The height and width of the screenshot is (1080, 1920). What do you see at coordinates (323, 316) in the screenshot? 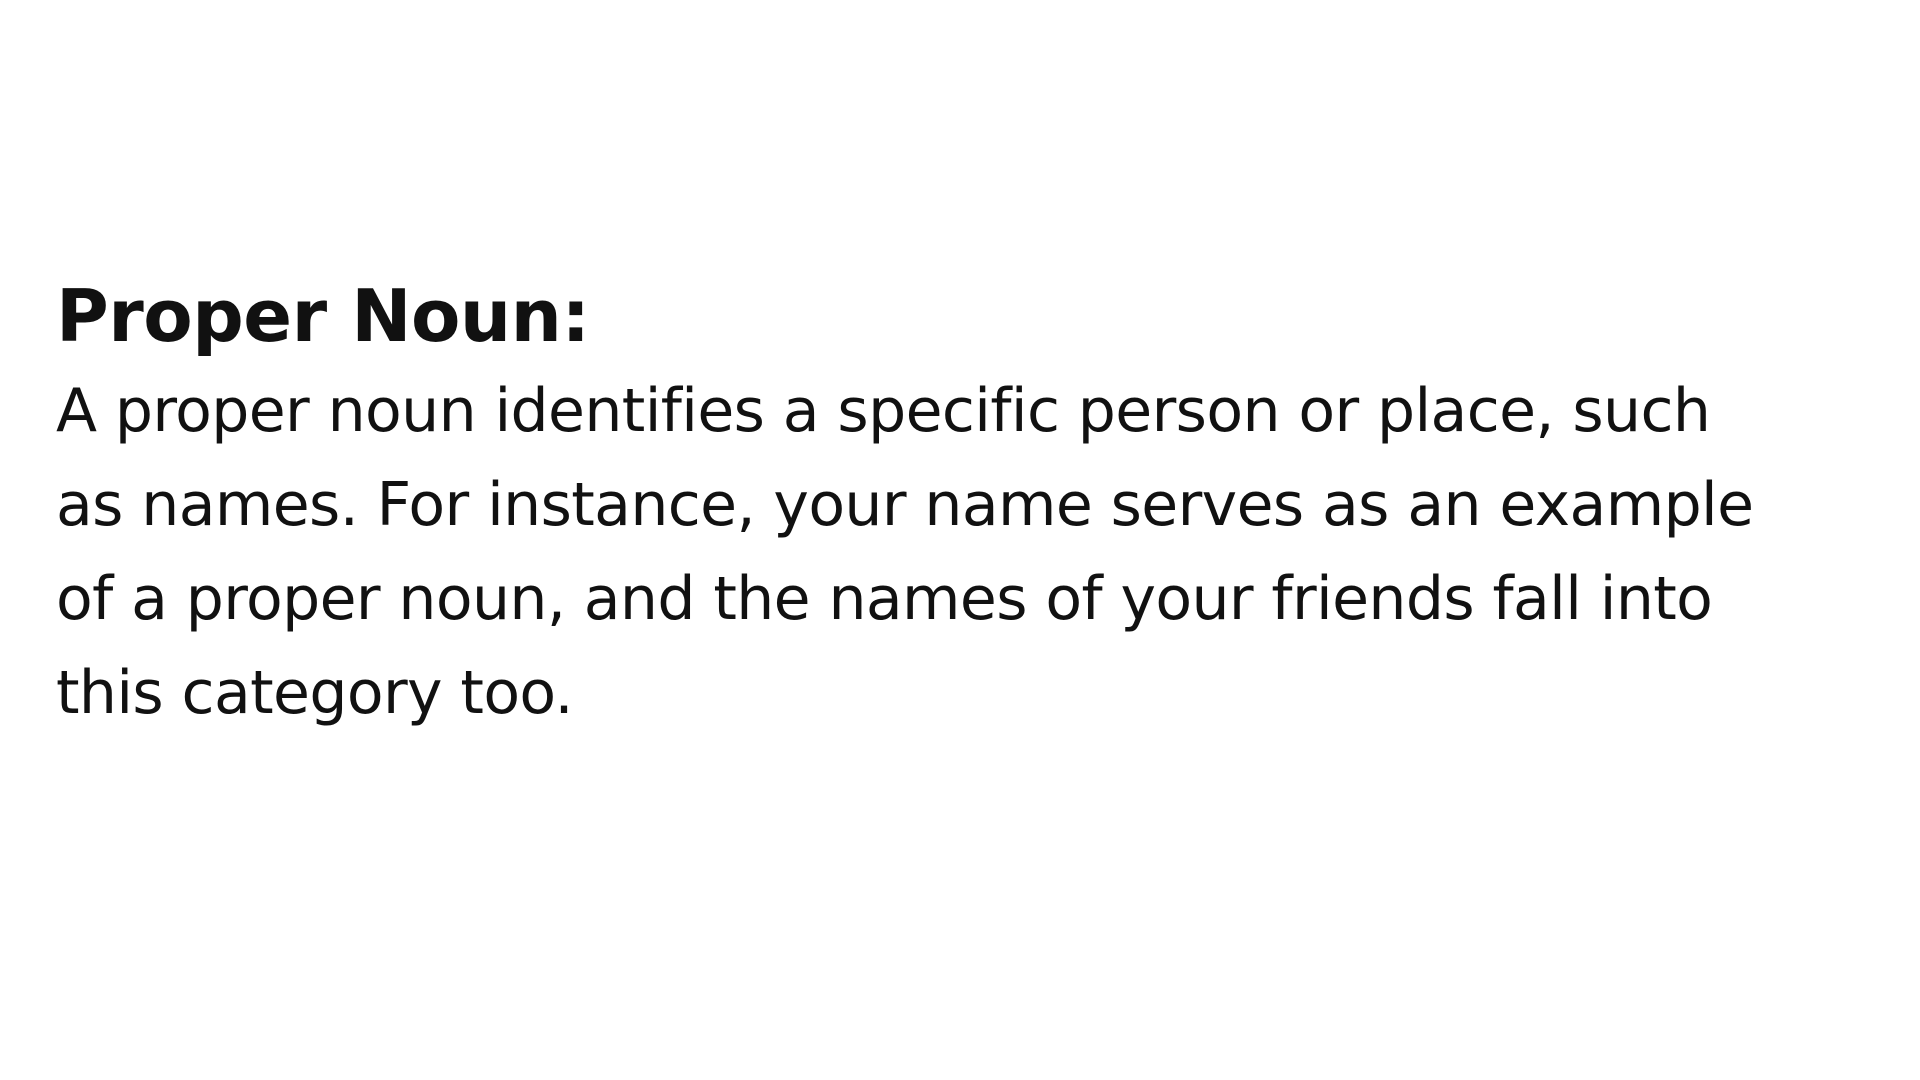
I see `slide-heading: Proper Noun:` at bounding box center [323, 316].